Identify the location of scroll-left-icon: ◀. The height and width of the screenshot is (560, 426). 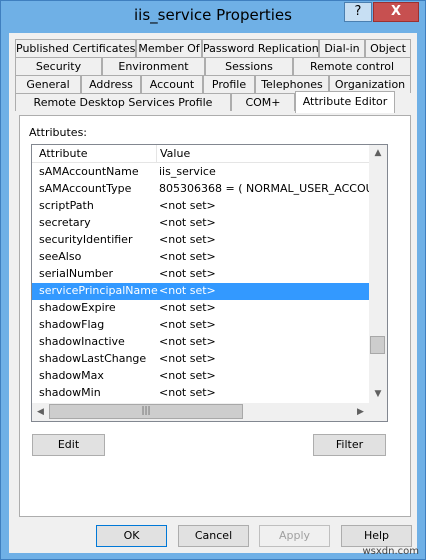
(40, 412).